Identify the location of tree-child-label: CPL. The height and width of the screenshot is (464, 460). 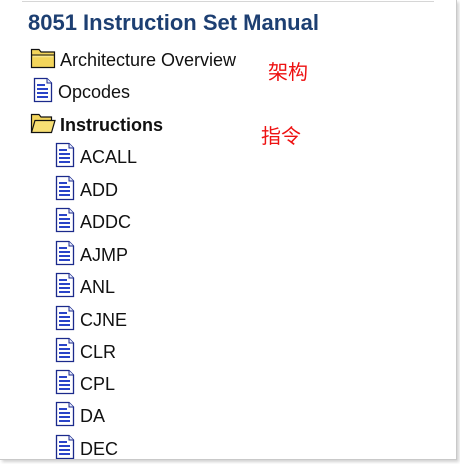
(98, 383).